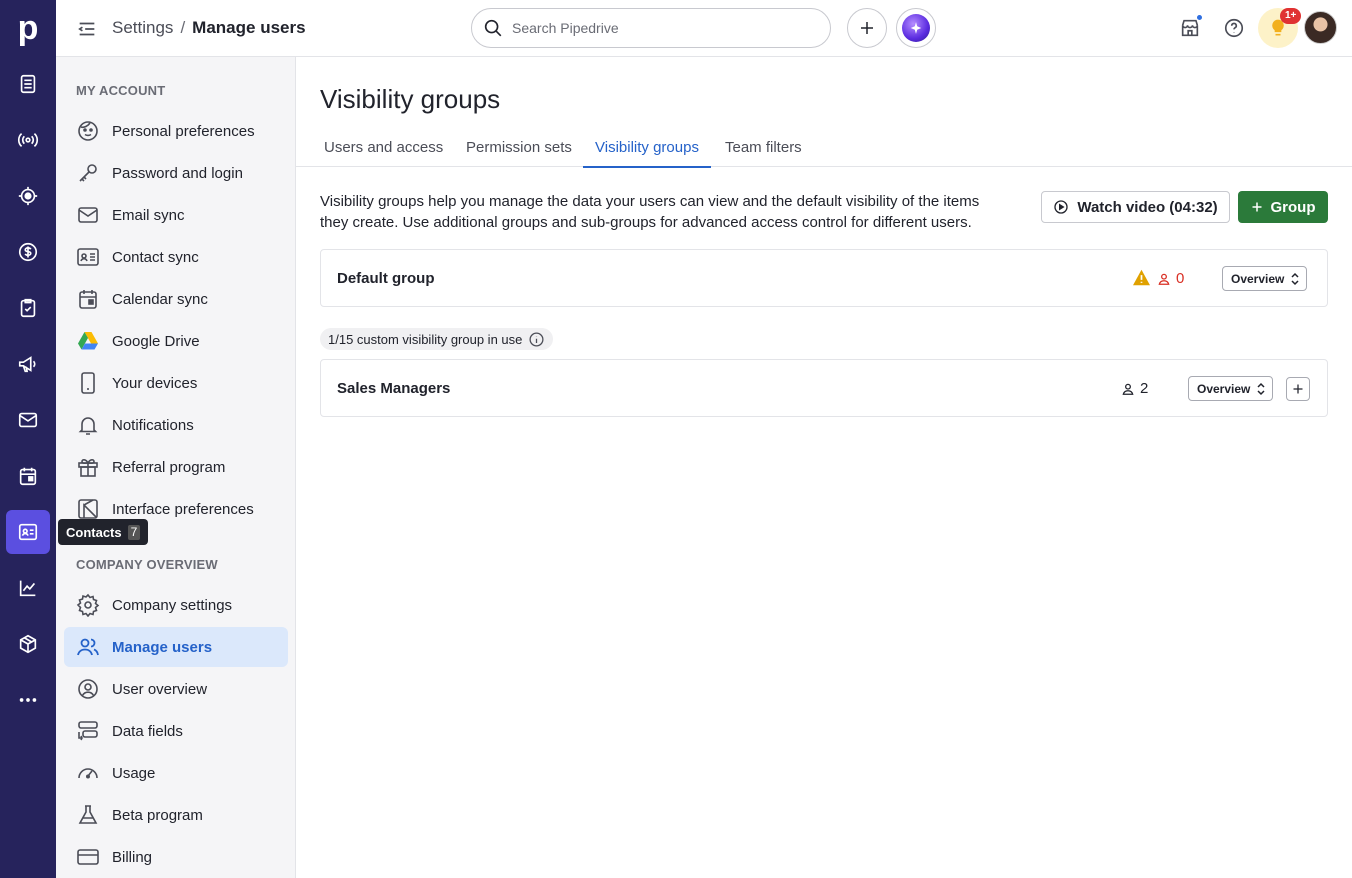  I want to click on gear-icon, so click(88, 605).